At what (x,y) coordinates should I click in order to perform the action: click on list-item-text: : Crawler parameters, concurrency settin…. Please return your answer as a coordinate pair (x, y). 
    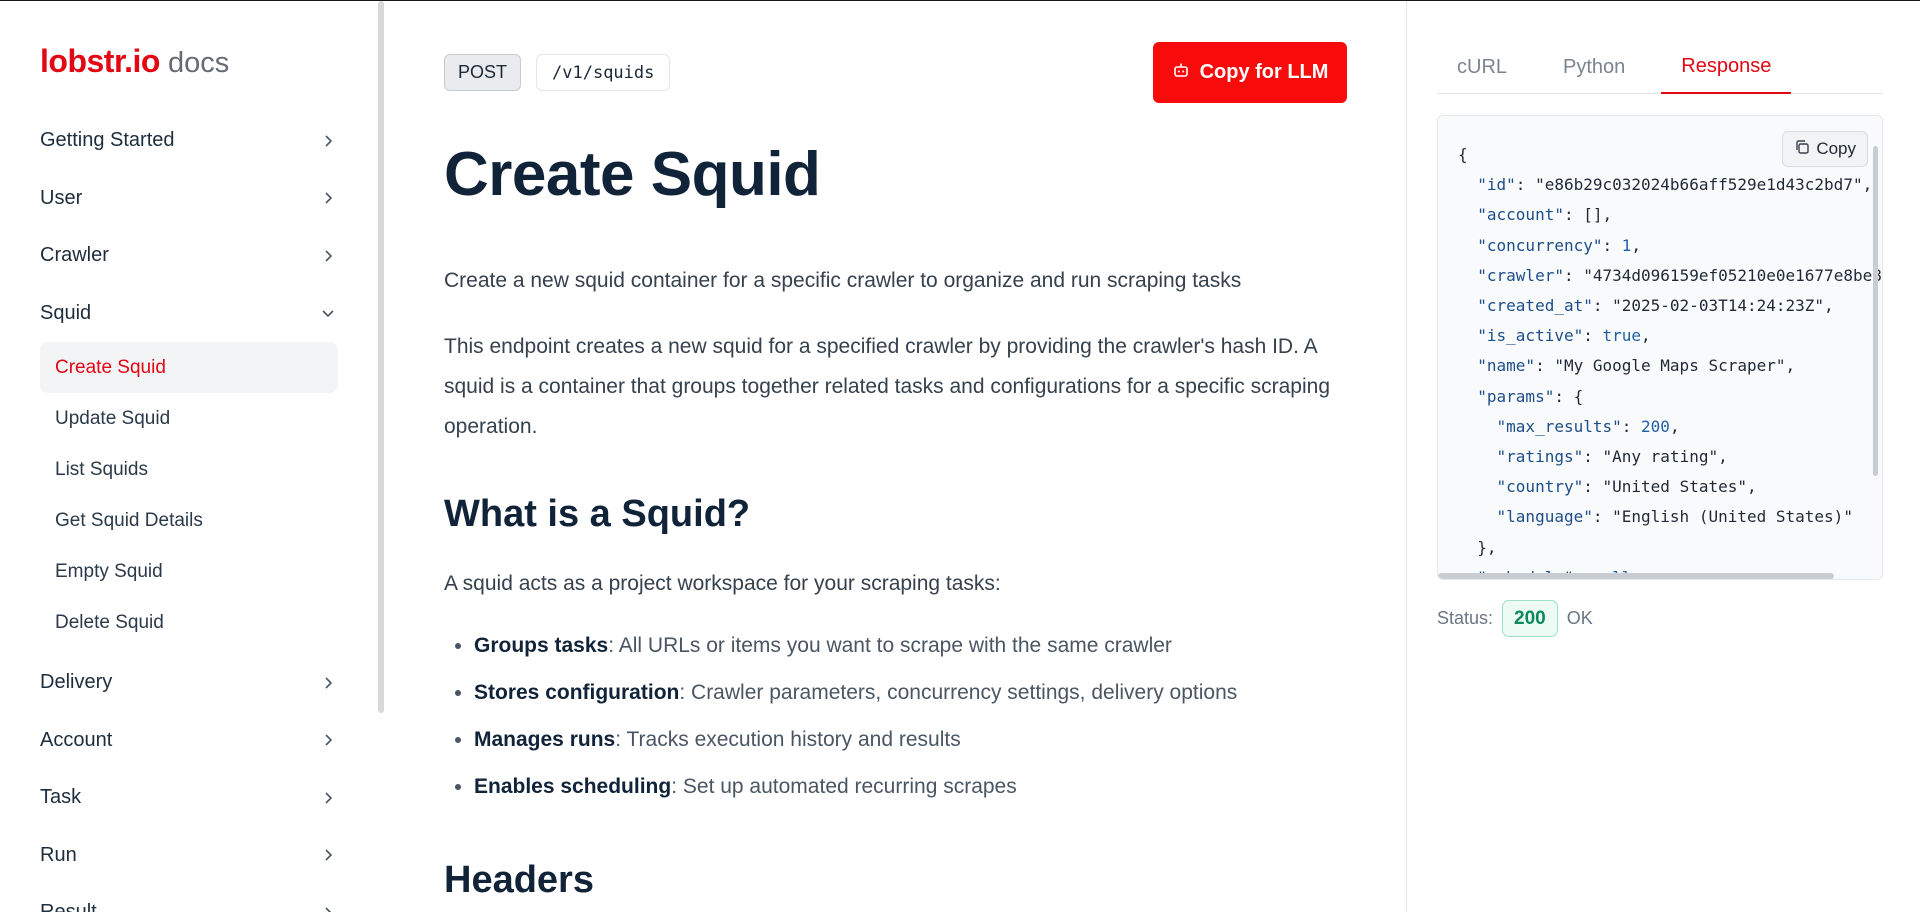
    Looking at the image, I should click on (958, 692).